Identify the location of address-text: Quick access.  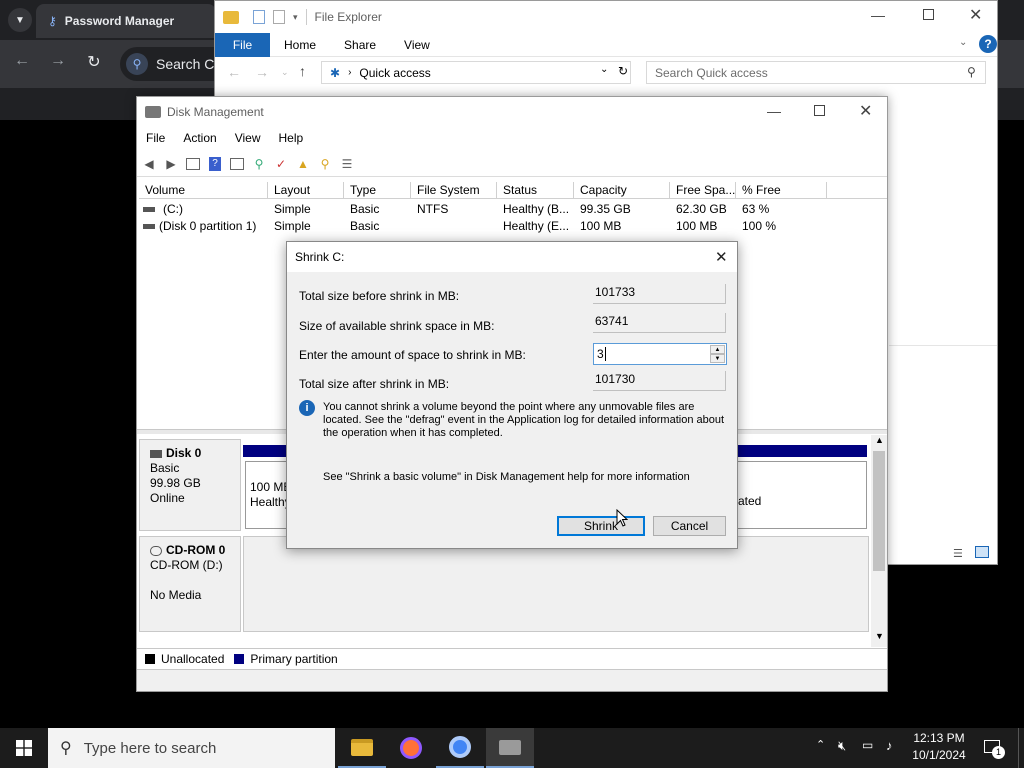
(395, 72).